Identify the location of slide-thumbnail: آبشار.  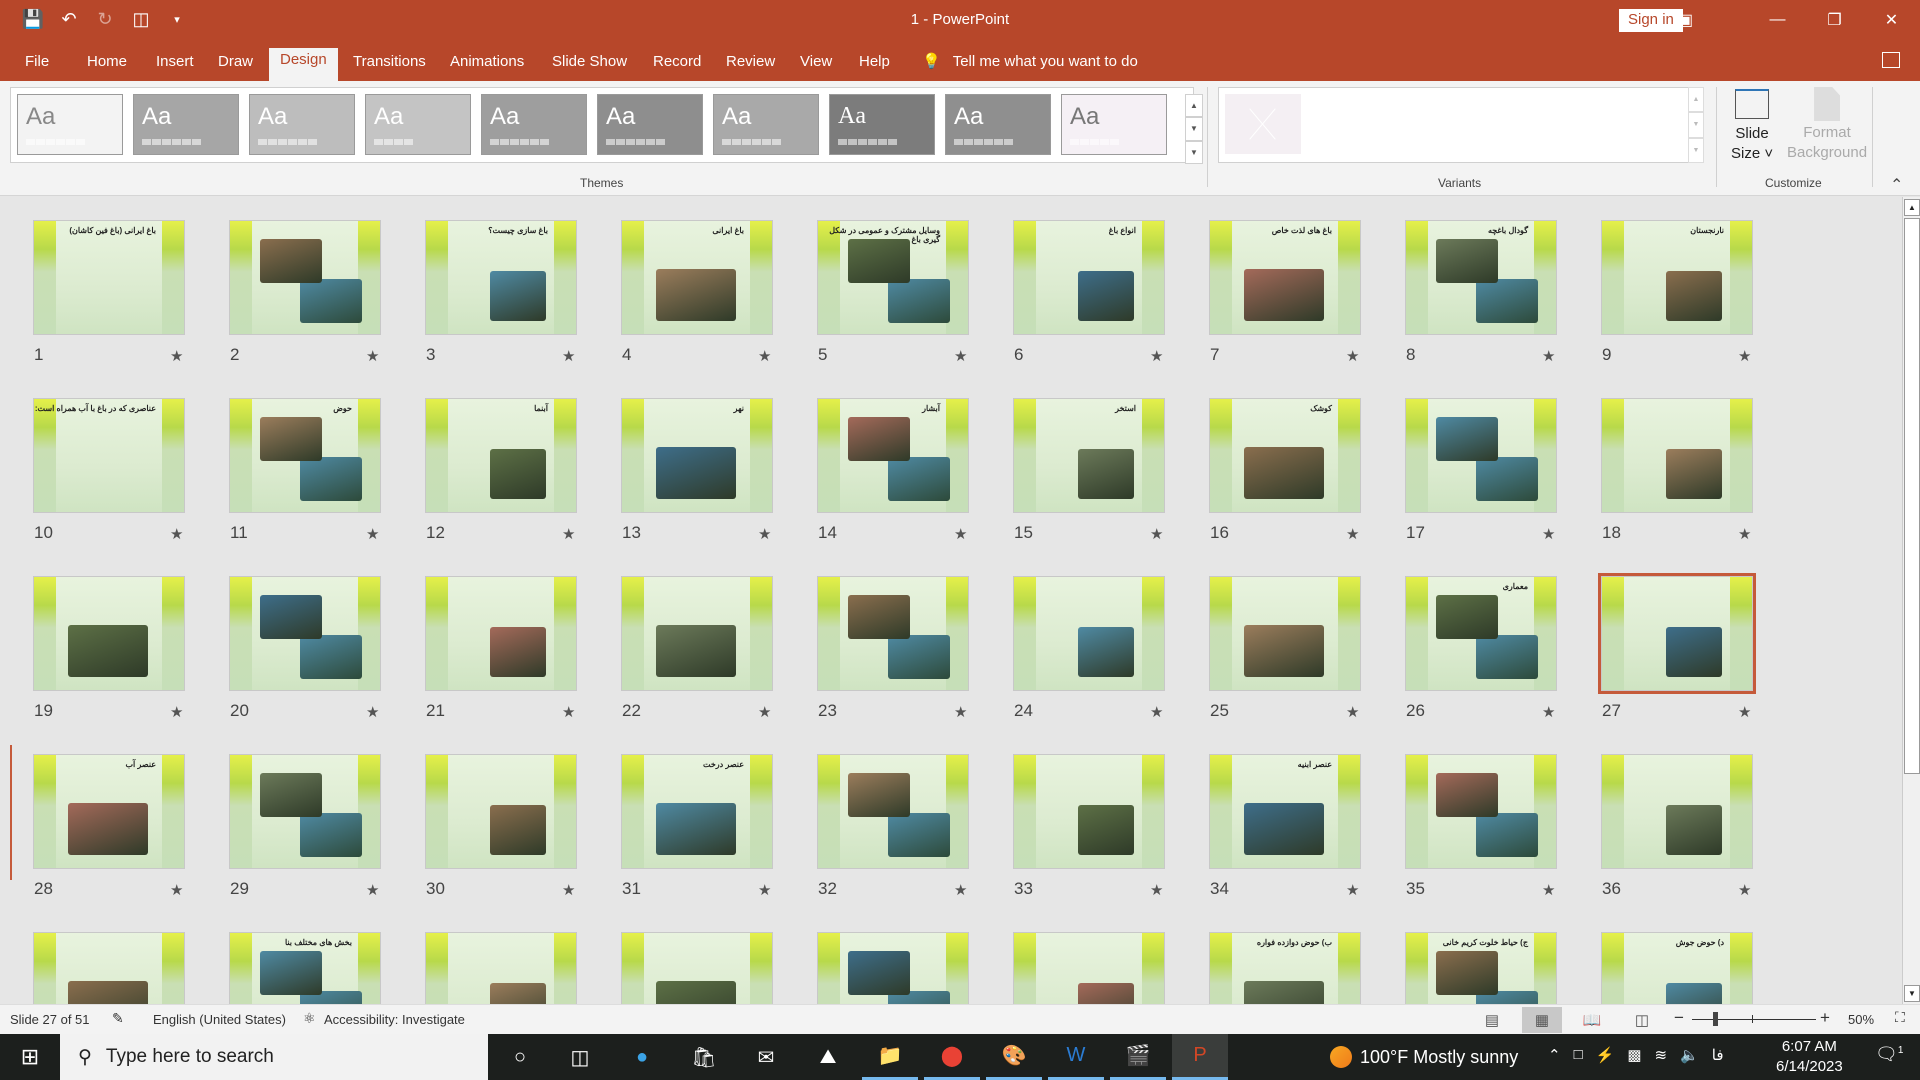
(893, 455).